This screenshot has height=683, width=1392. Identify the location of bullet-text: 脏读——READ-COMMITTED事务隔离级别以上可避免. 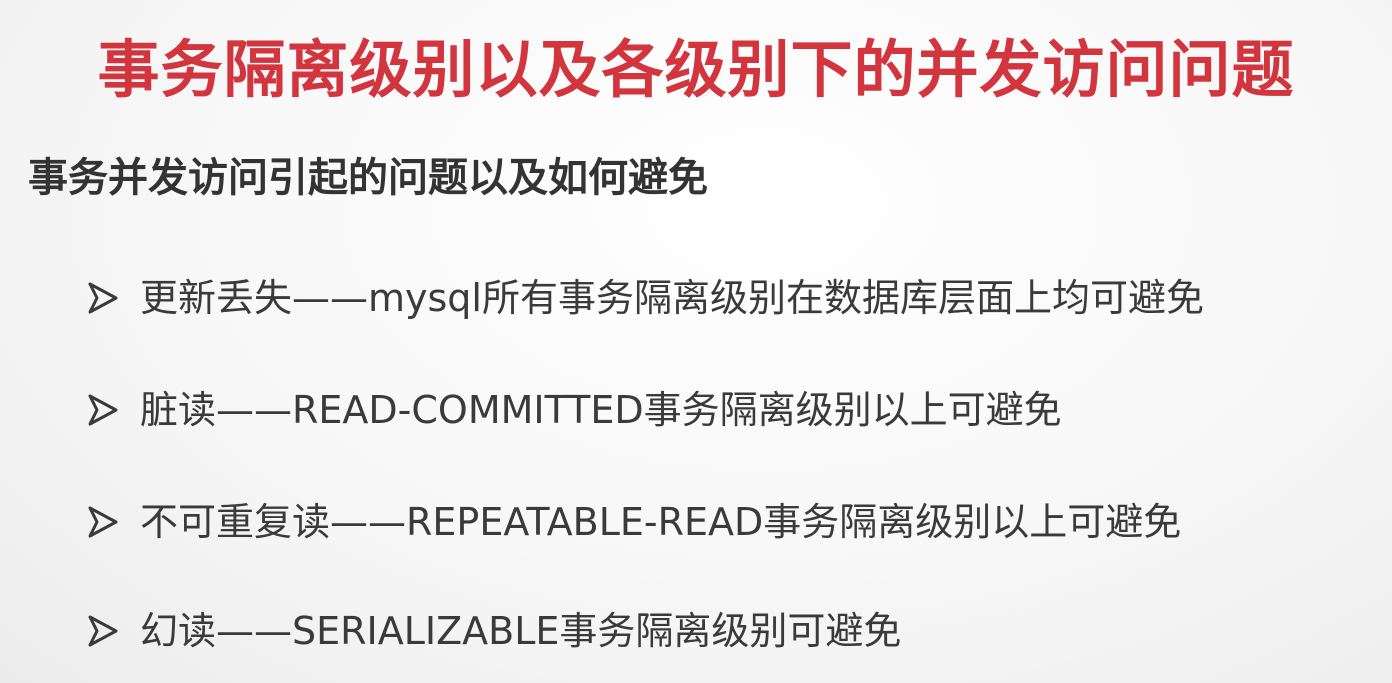
(601, 410).